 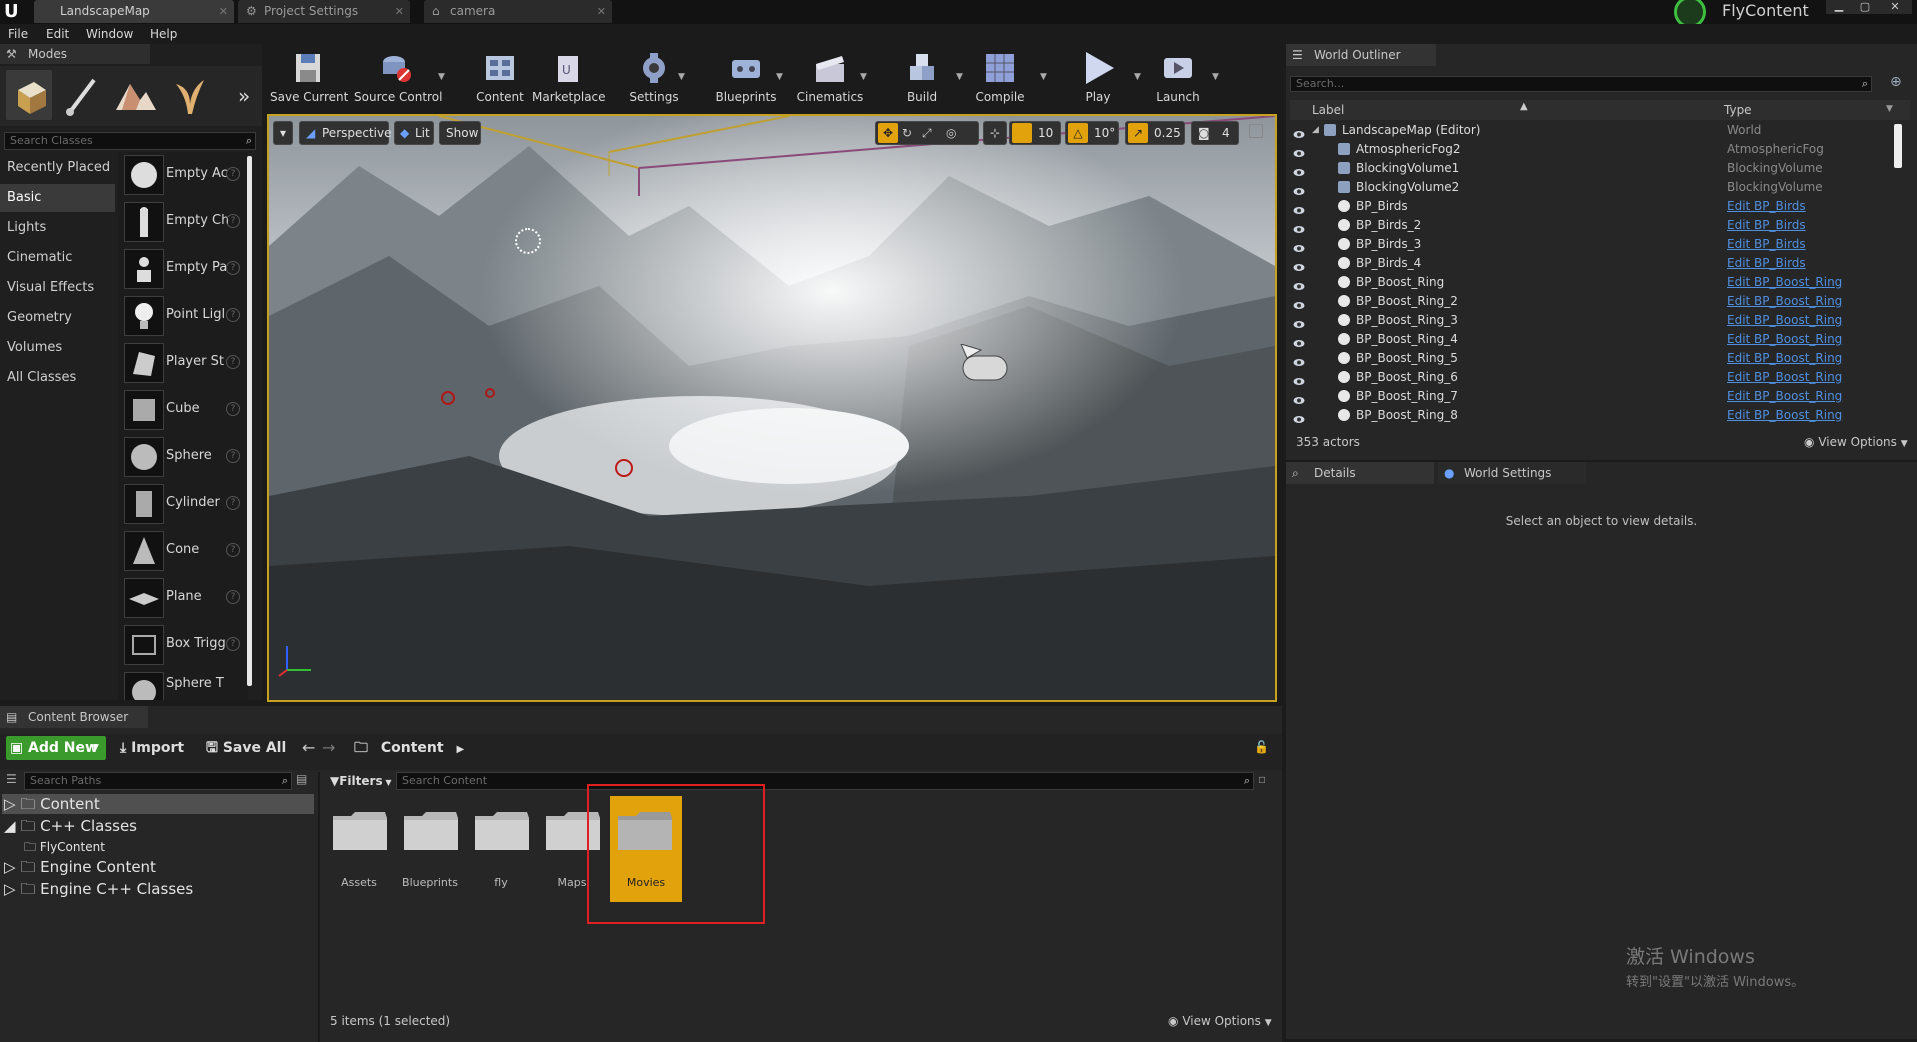 What do you see at coordinates (301, 779) in the screenshot?
I see `path-view-options-icon: ▤` at bounding box center [301, 779].